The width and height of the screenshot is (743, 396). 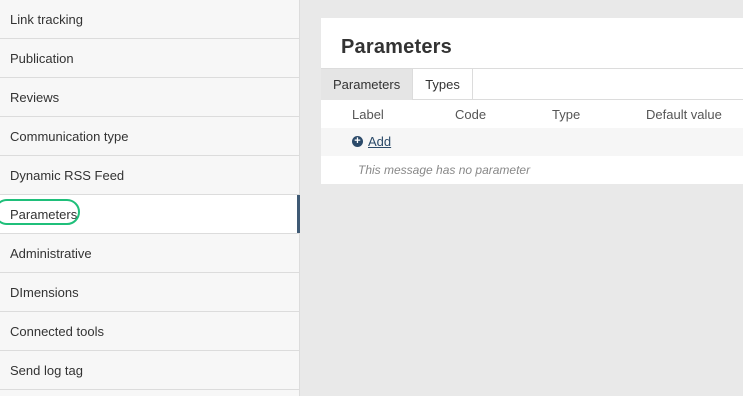 I want to click on sidebar-item-label: Communication type, so click(x=69, y=136).